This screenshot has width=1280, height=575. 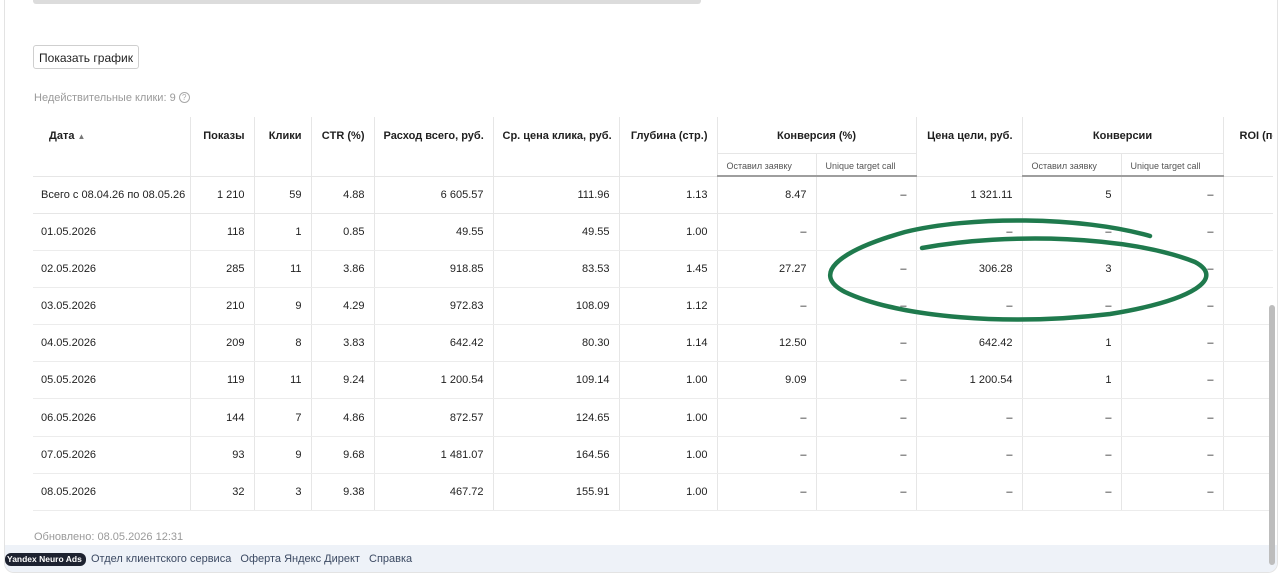 I want to click on row-value-cell: 27.27, so click(x=767, y=269).